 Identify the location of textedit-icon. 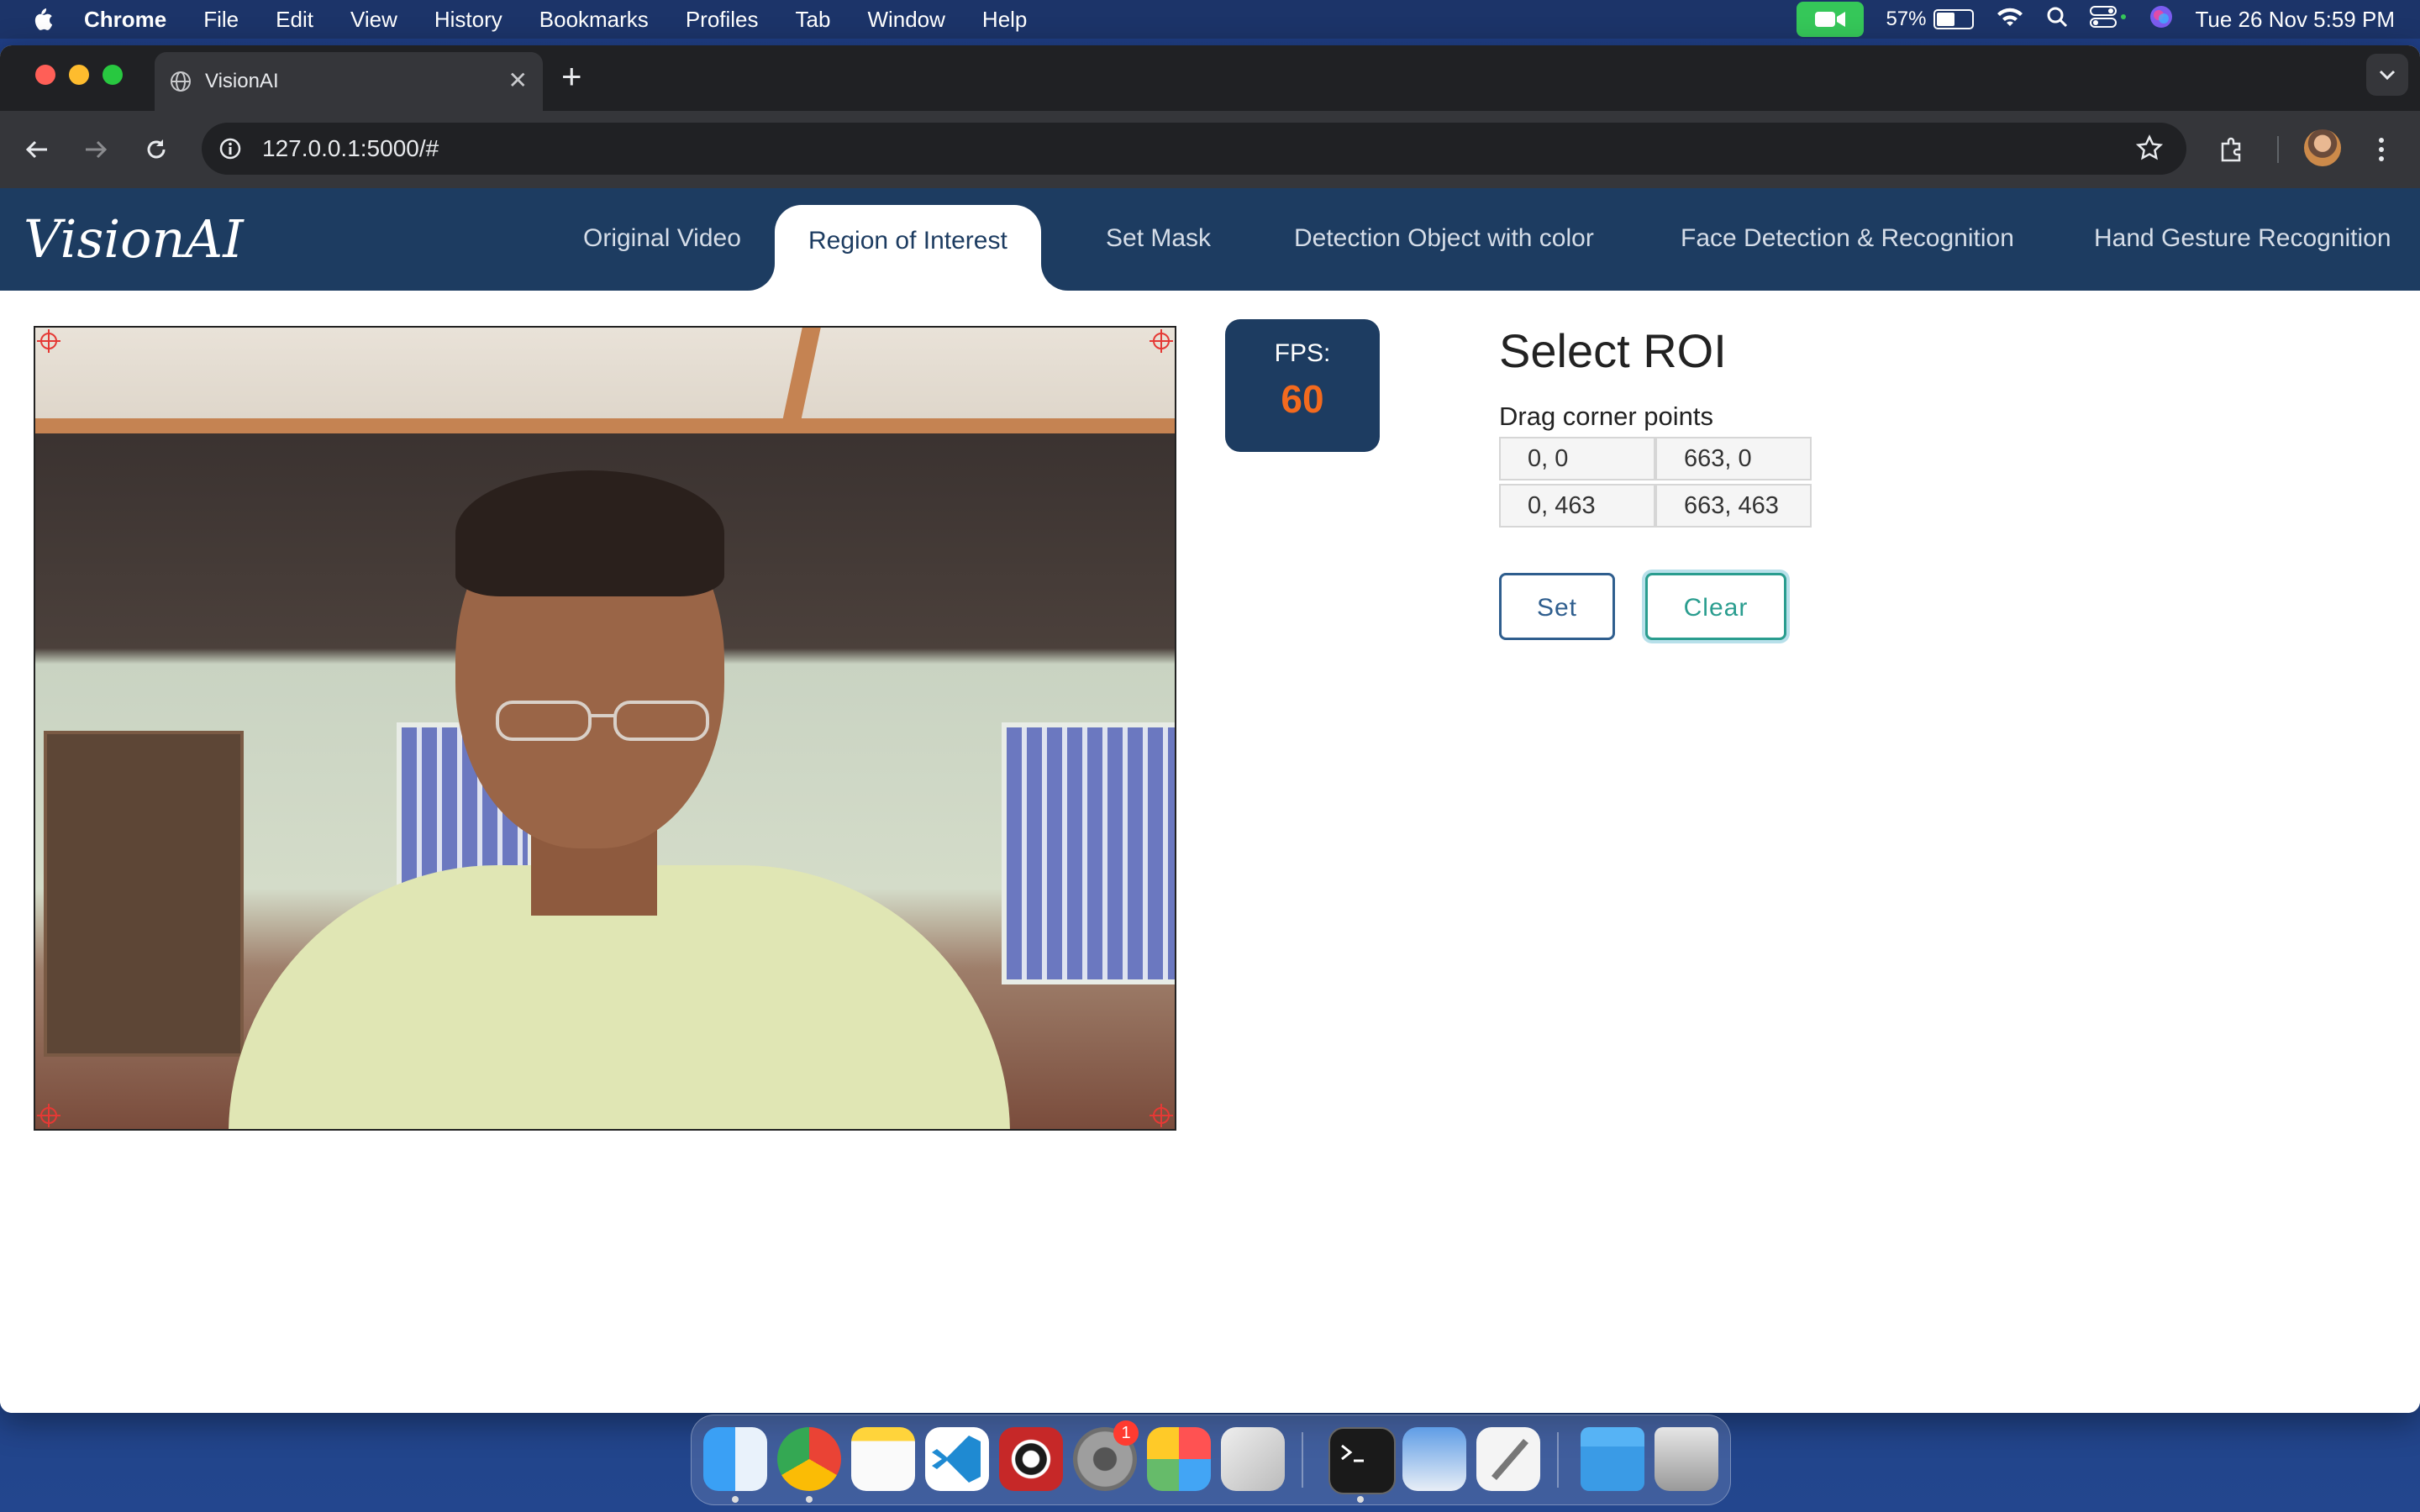
(1508, 1459).